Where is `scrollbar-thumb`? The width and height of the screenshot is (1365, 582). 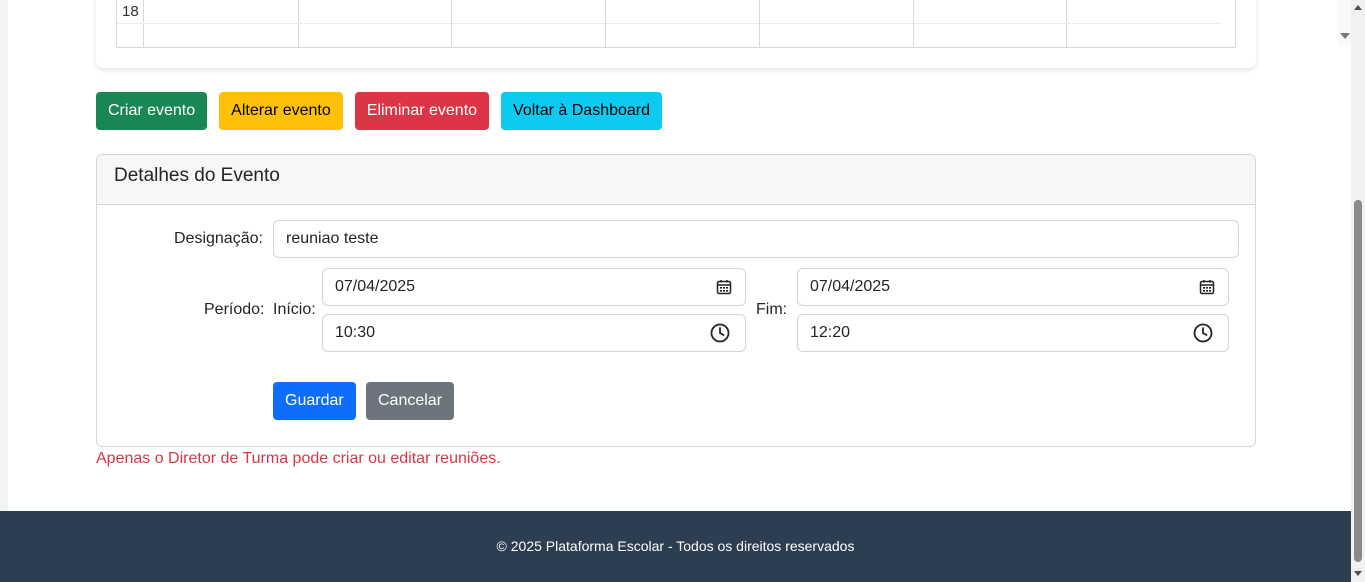 scrollbar-thumb is located at coordinates (1358, 381).